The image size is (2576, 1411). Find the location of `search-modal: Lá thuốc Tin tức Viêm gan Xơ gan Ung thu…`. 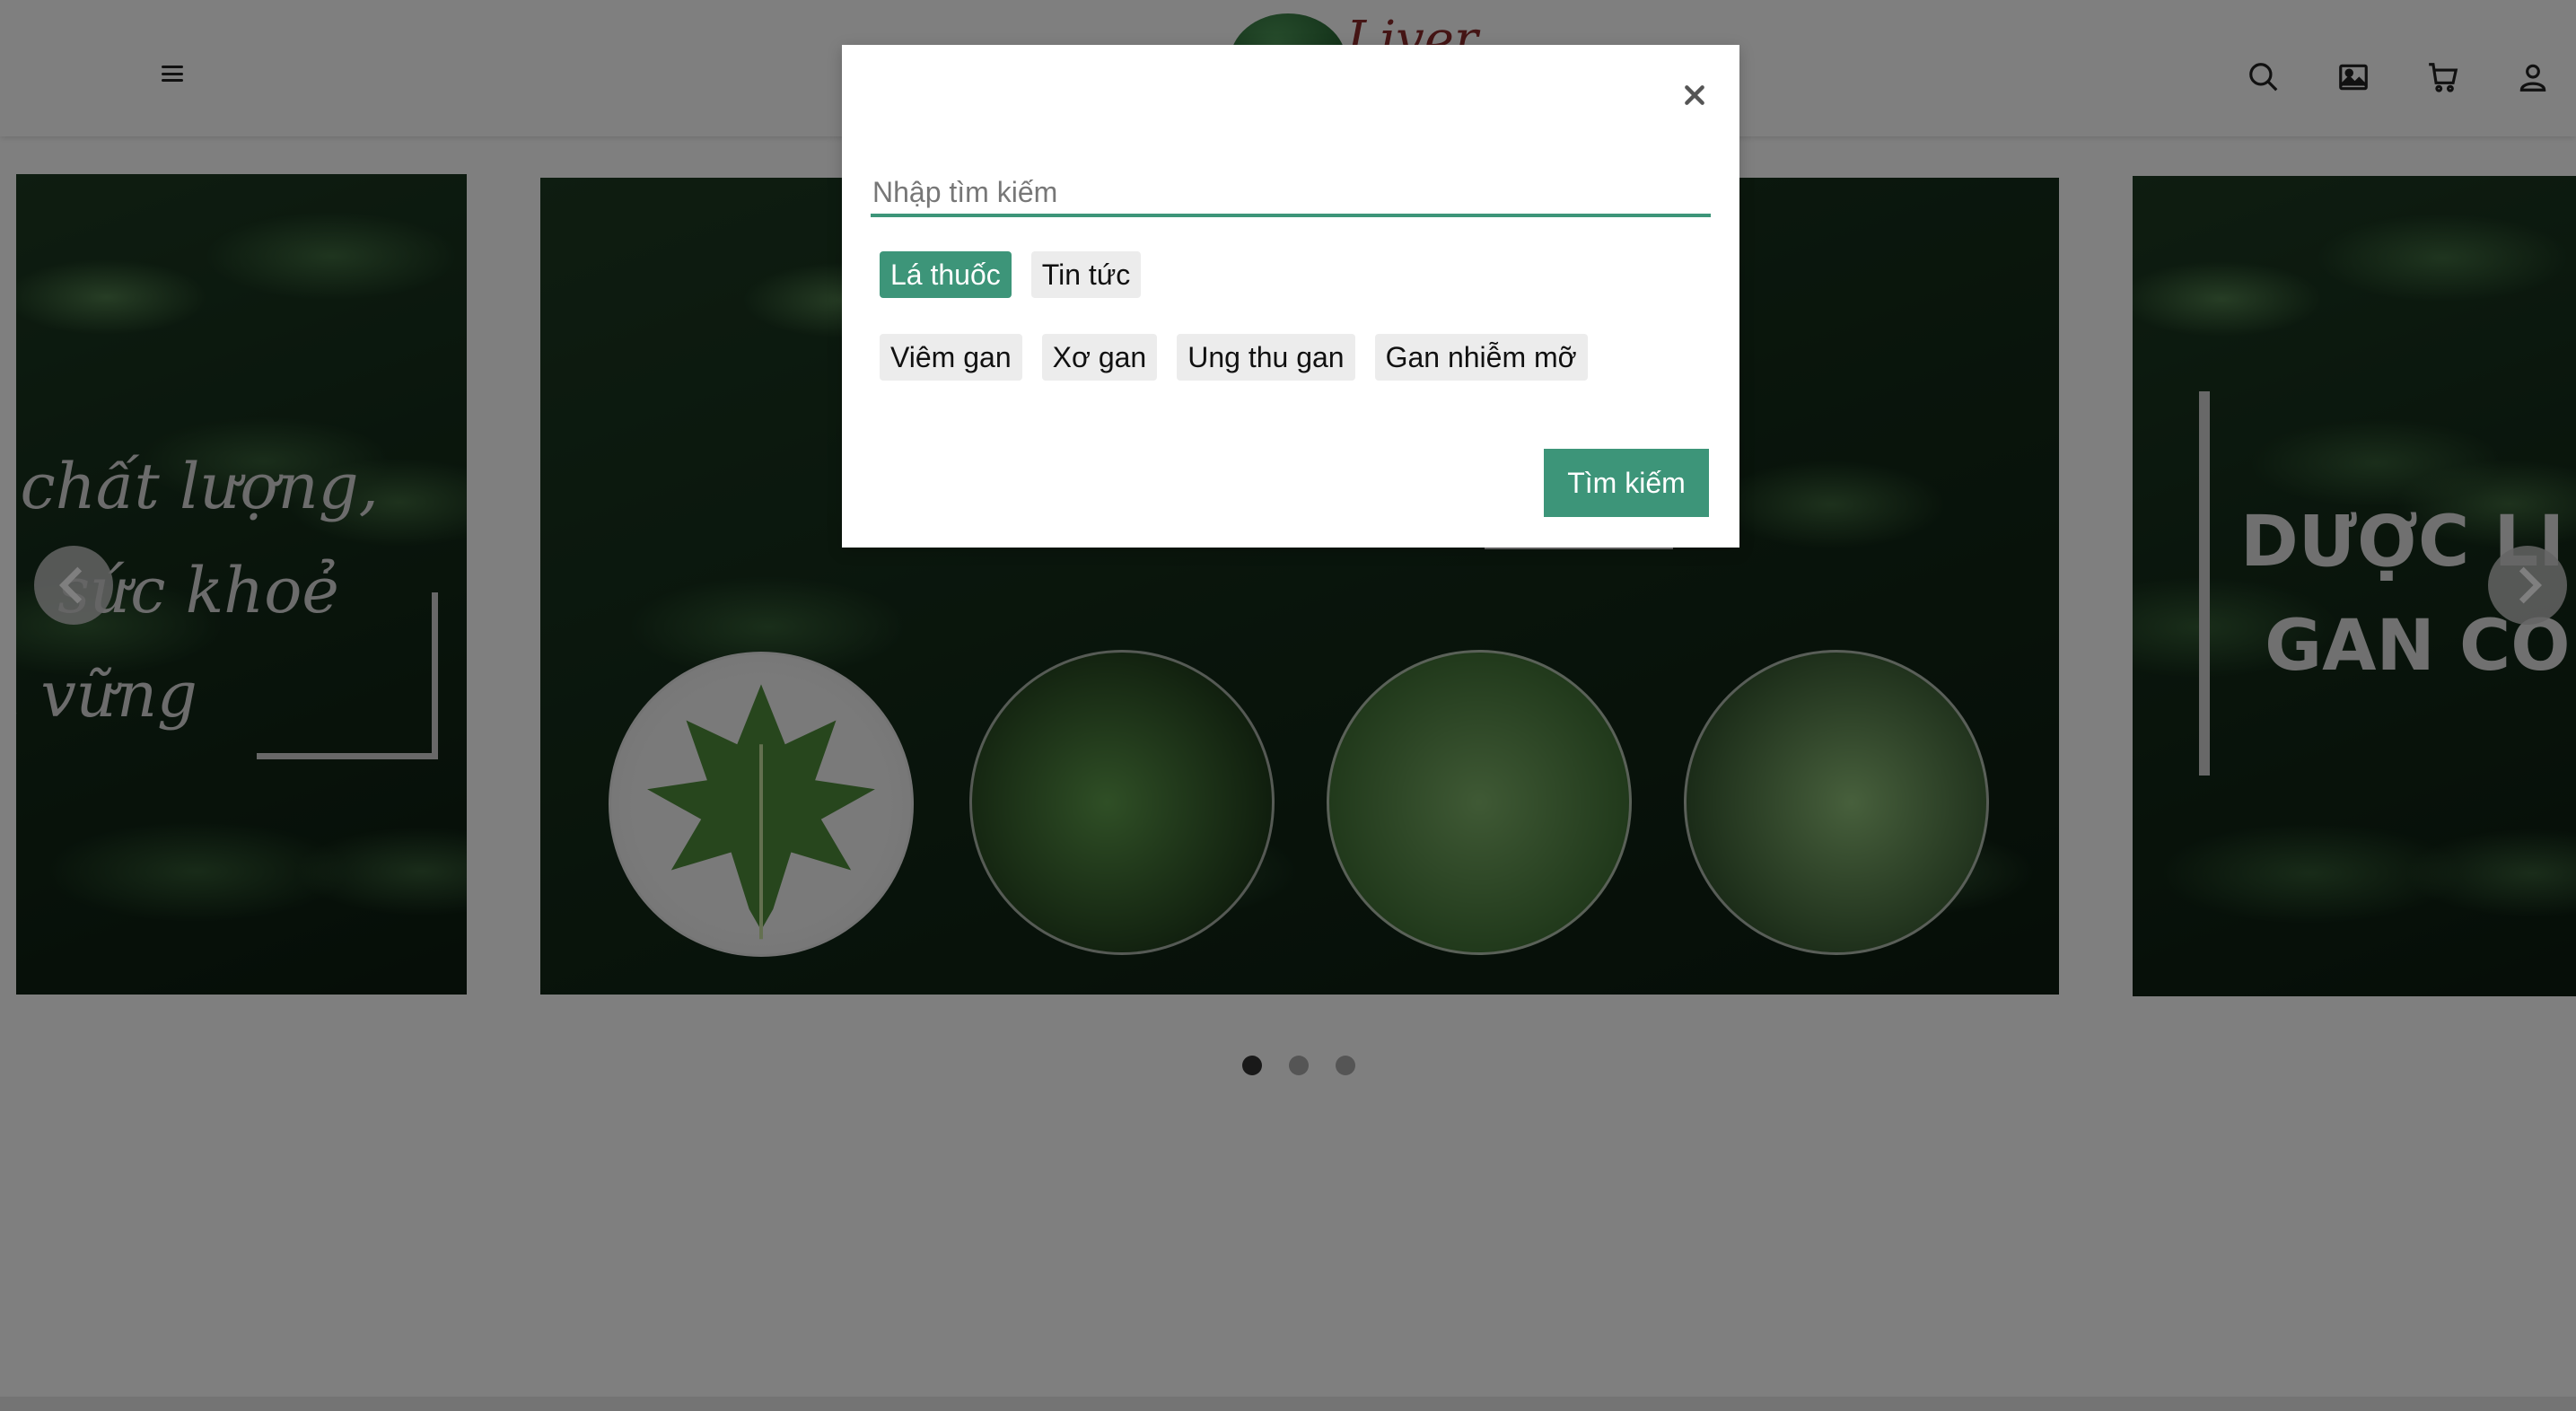

search-modal: Lá thuốc Tin tức Viêm gan Xơ gan Ung thu… is located at coordinates (1290, 296).